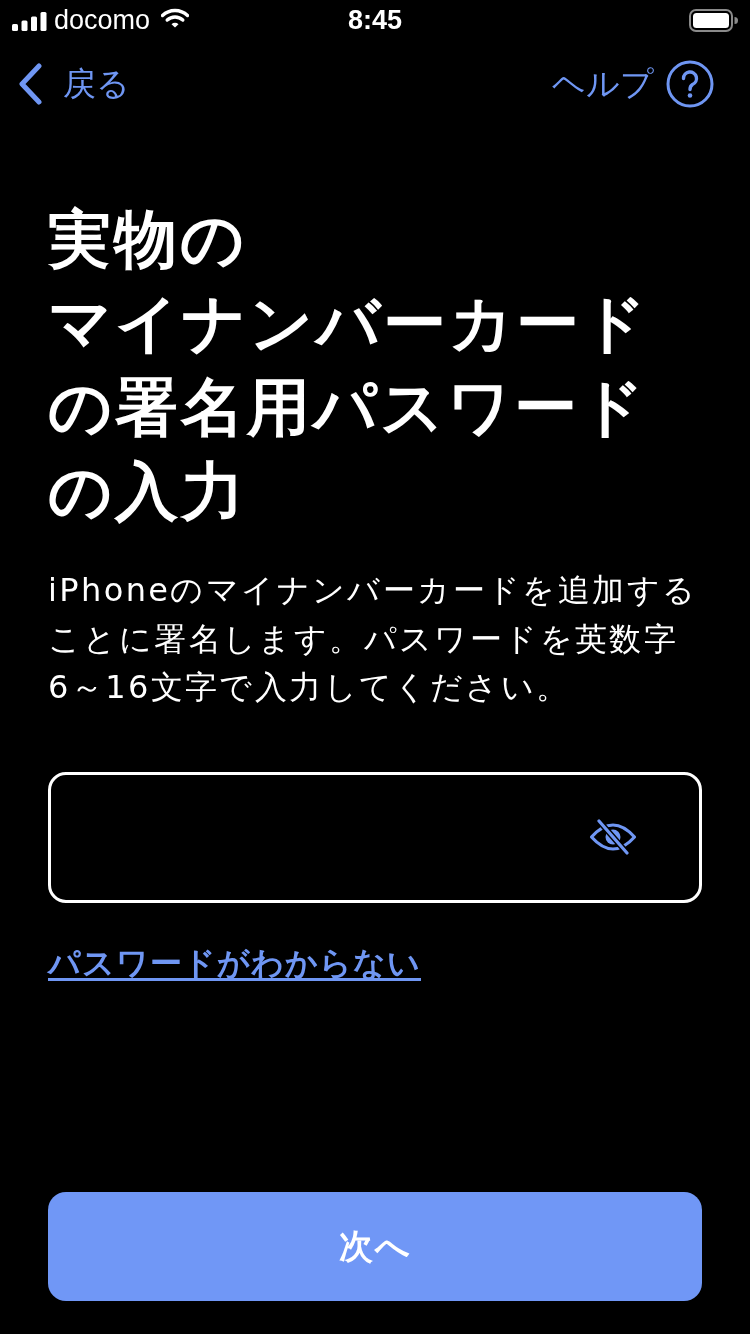  I want to click on status-time: 8:45, so click(374, 20).